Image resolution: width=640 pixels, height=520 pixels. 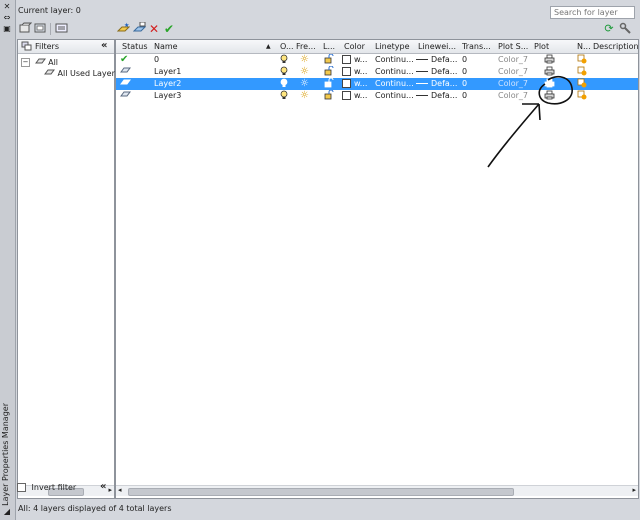 What do you see at coordinates (555, 90) in the screenshot?
I see `annotation-circle` at bounding box center [555, 90].